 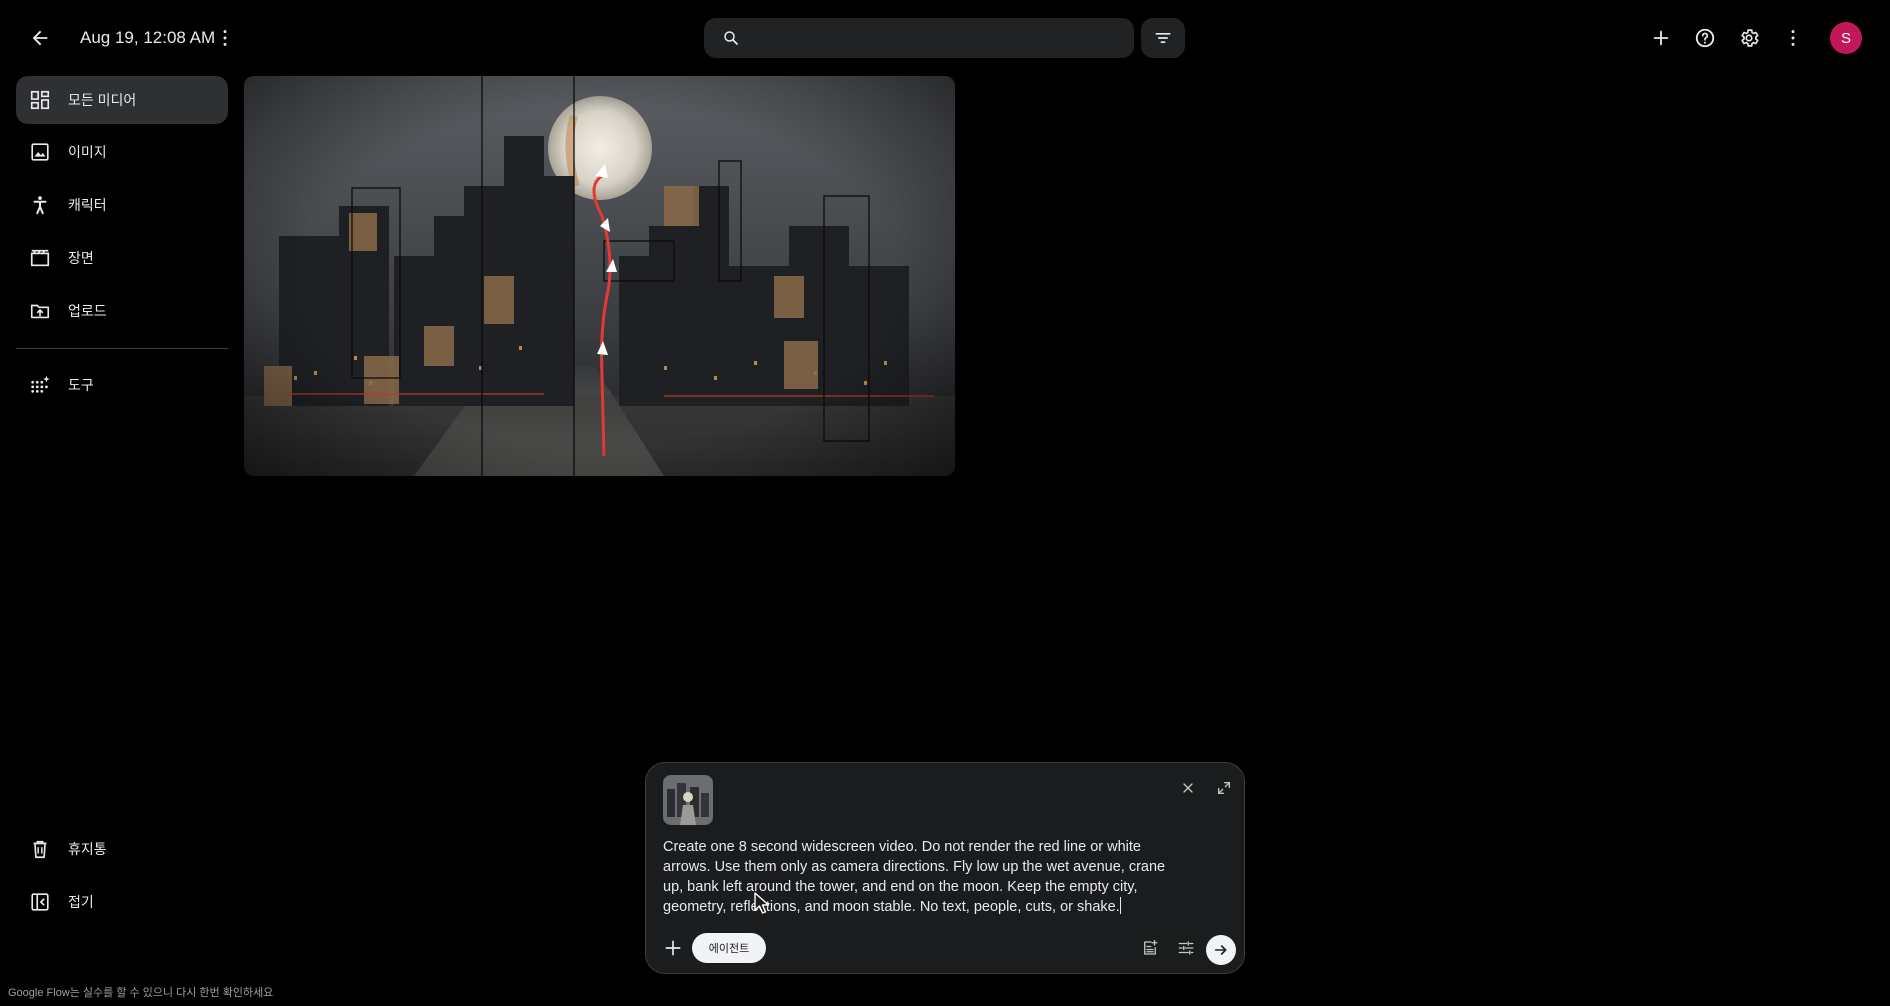 What do you see at coordinates (1120, 905) in the screenshot?
I see `text-caret` at bounding box center [1120, 905].